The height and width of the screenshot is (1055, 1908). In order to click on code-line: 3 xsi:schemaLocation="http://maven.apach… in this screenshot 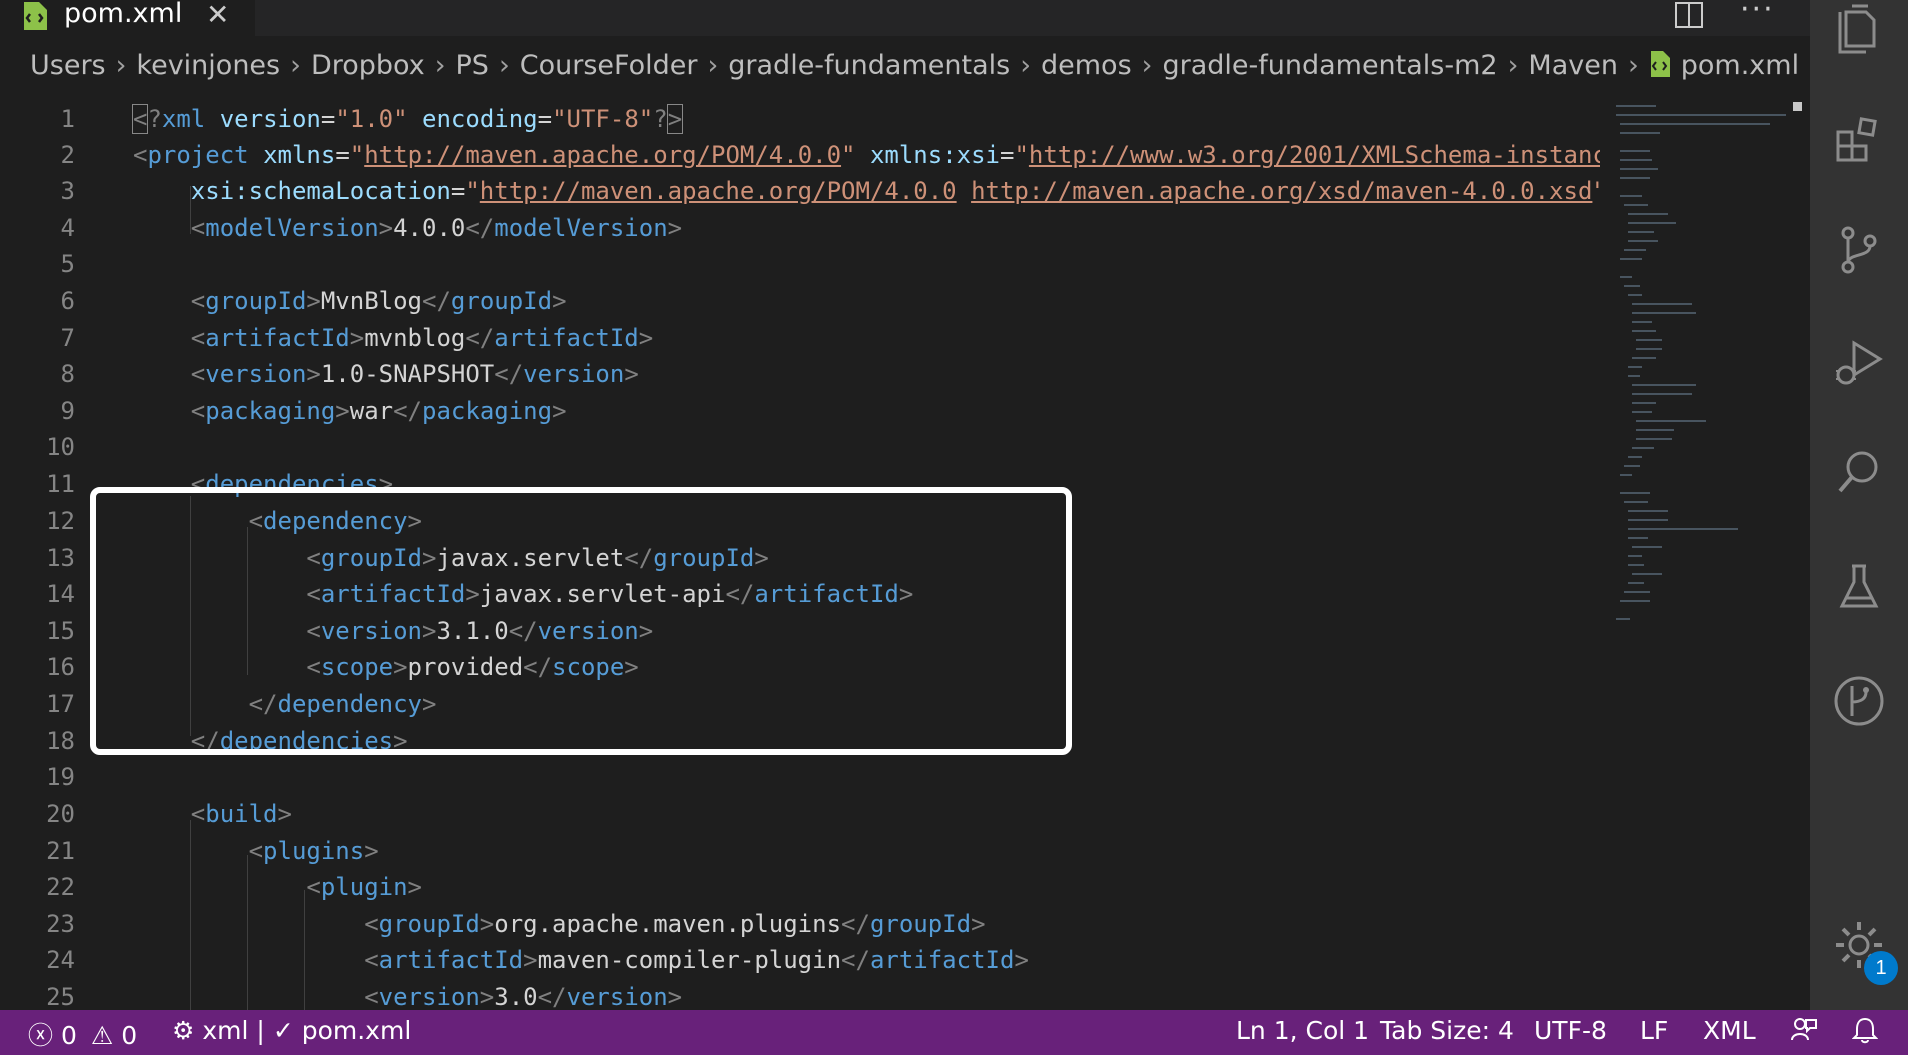, I will do `click(800, 191)`.